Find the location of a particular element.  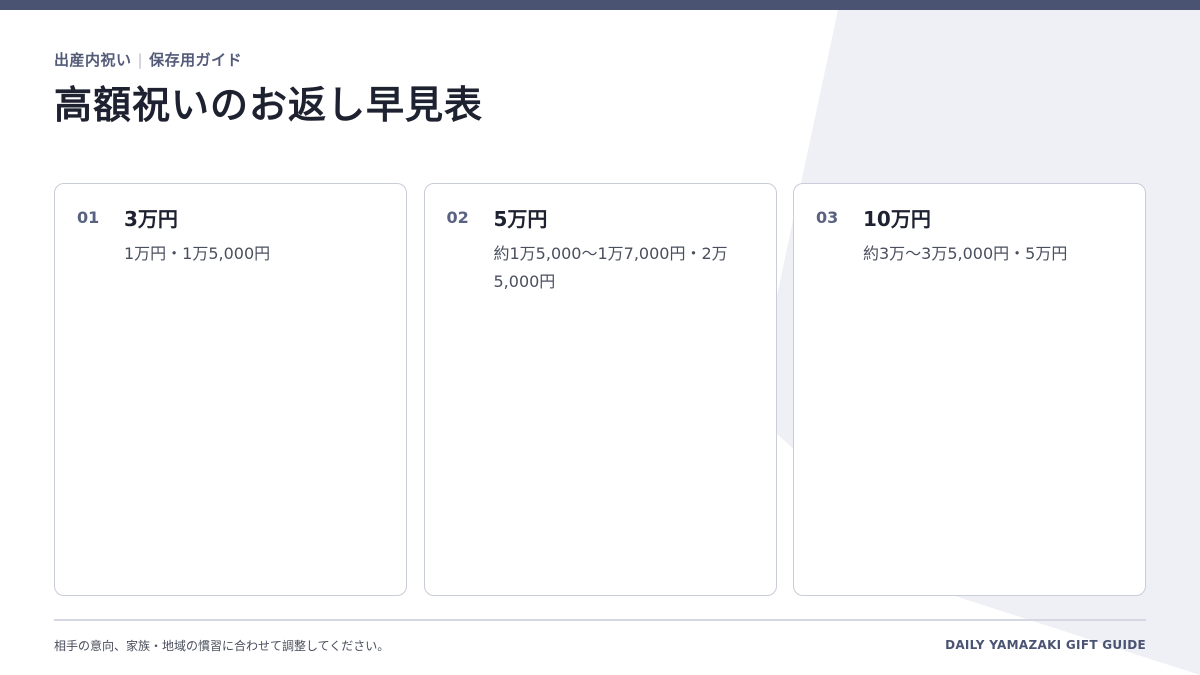

card-number: 01 is located at coordinates (88, 217).